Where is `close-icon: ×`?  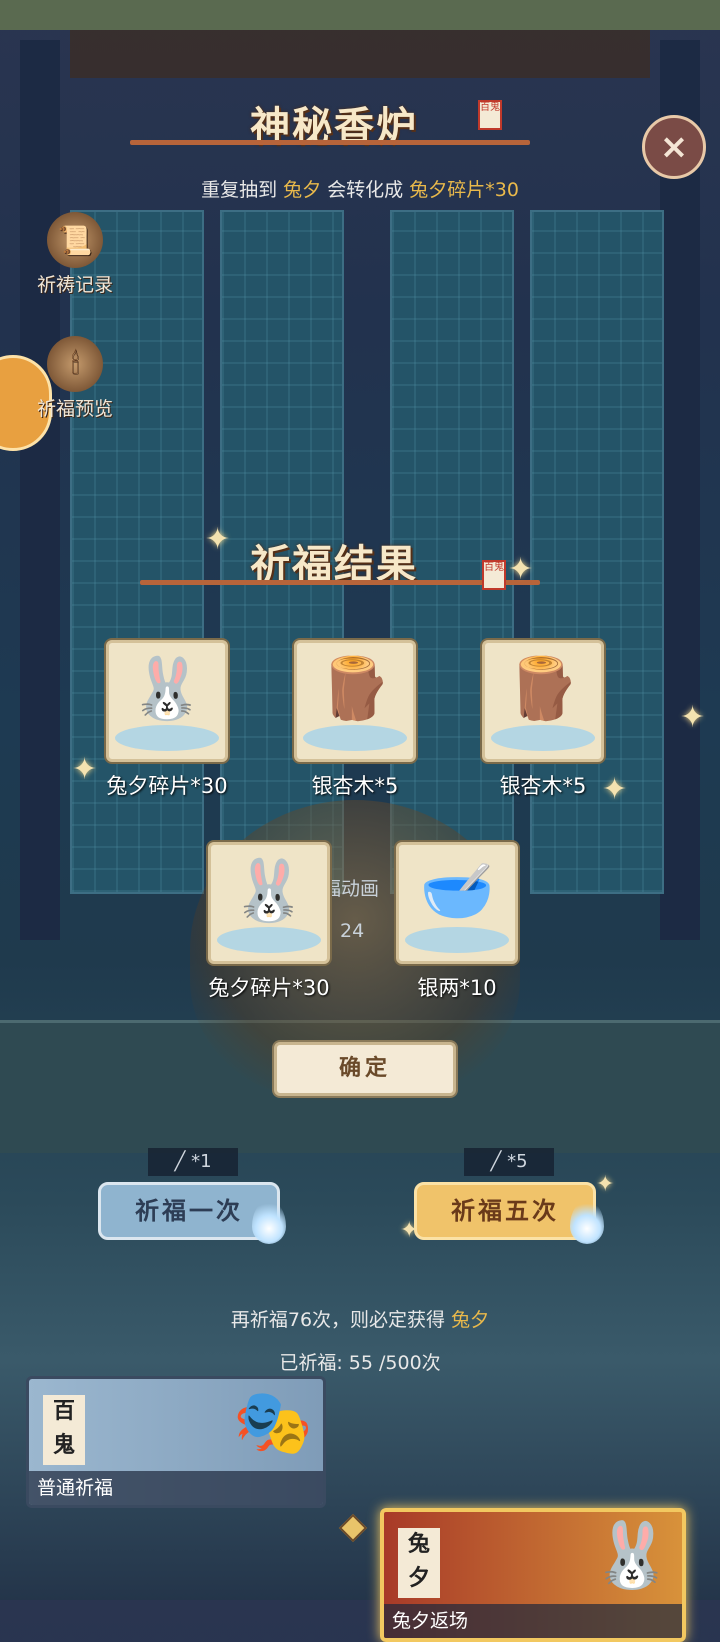
close-icon: × is located at coordinates (674, 147).